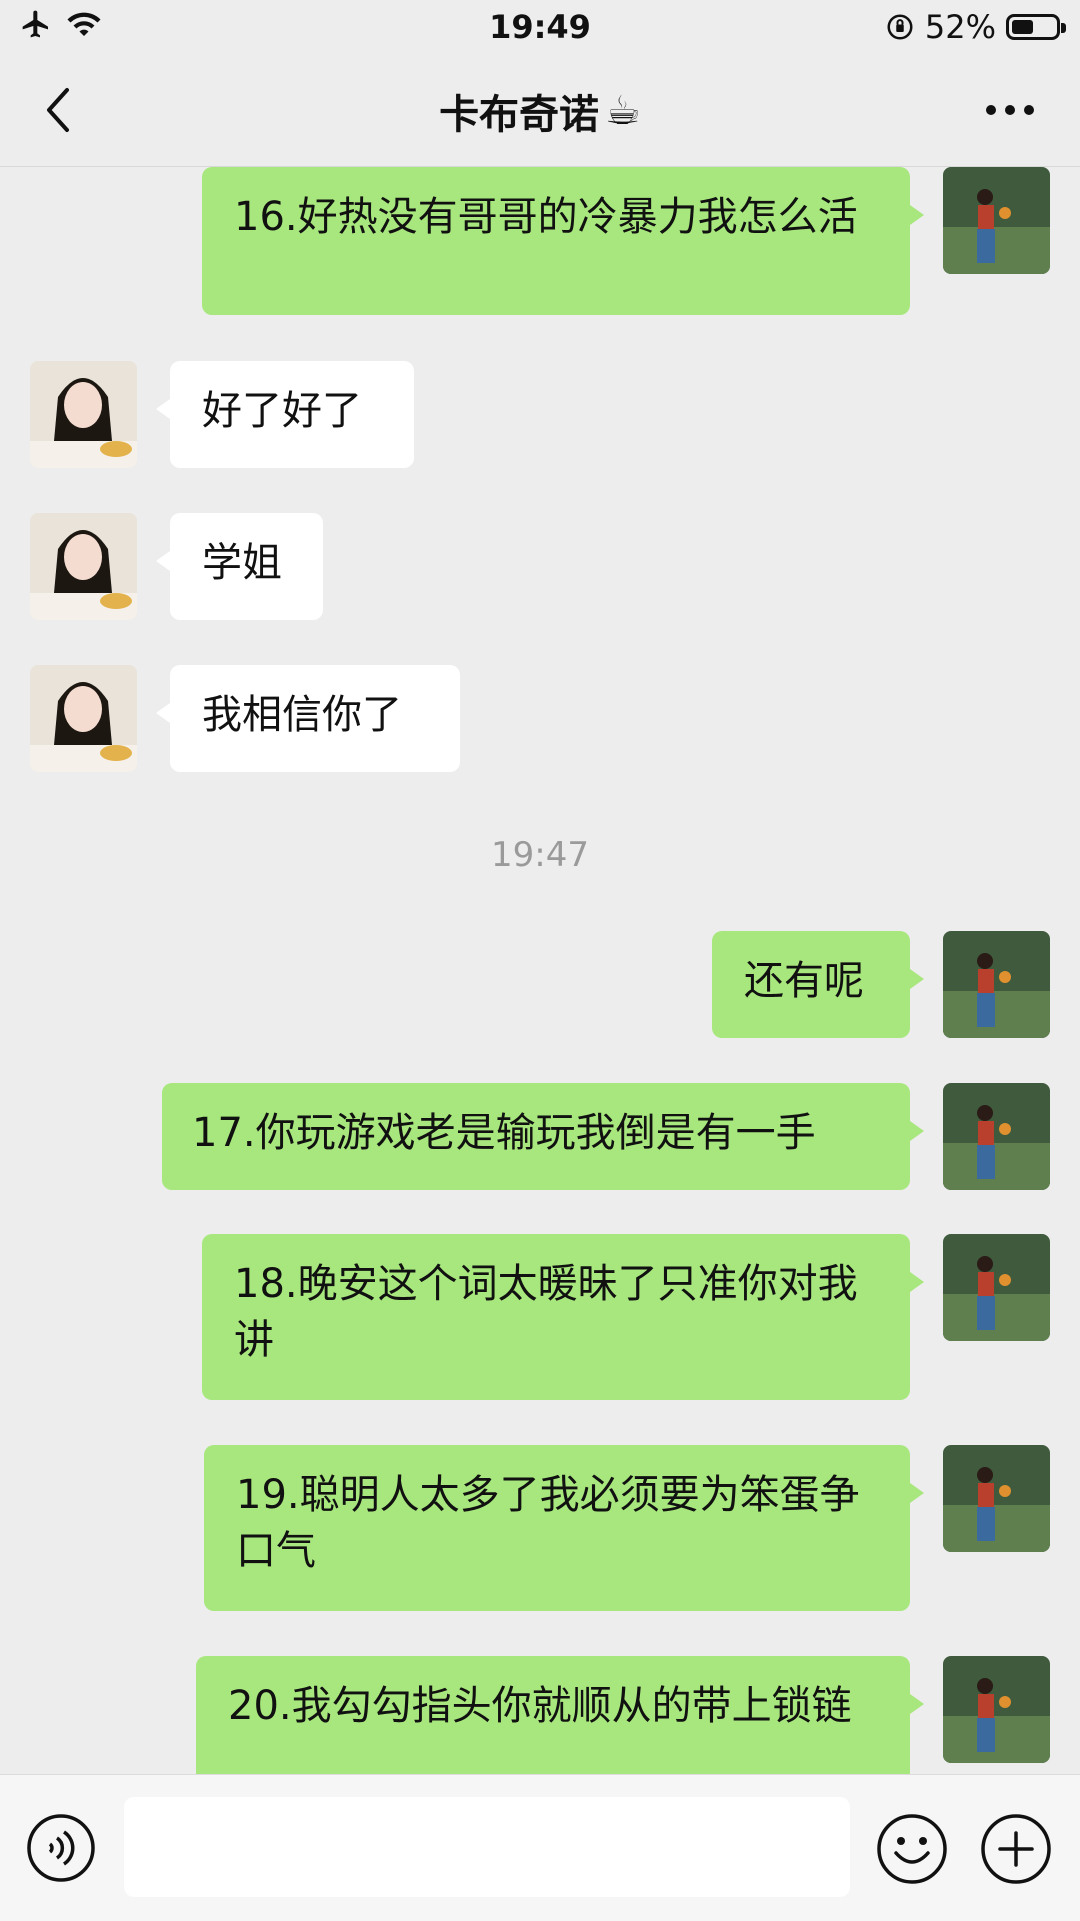  I want to click on back-button, so click(58, 110).